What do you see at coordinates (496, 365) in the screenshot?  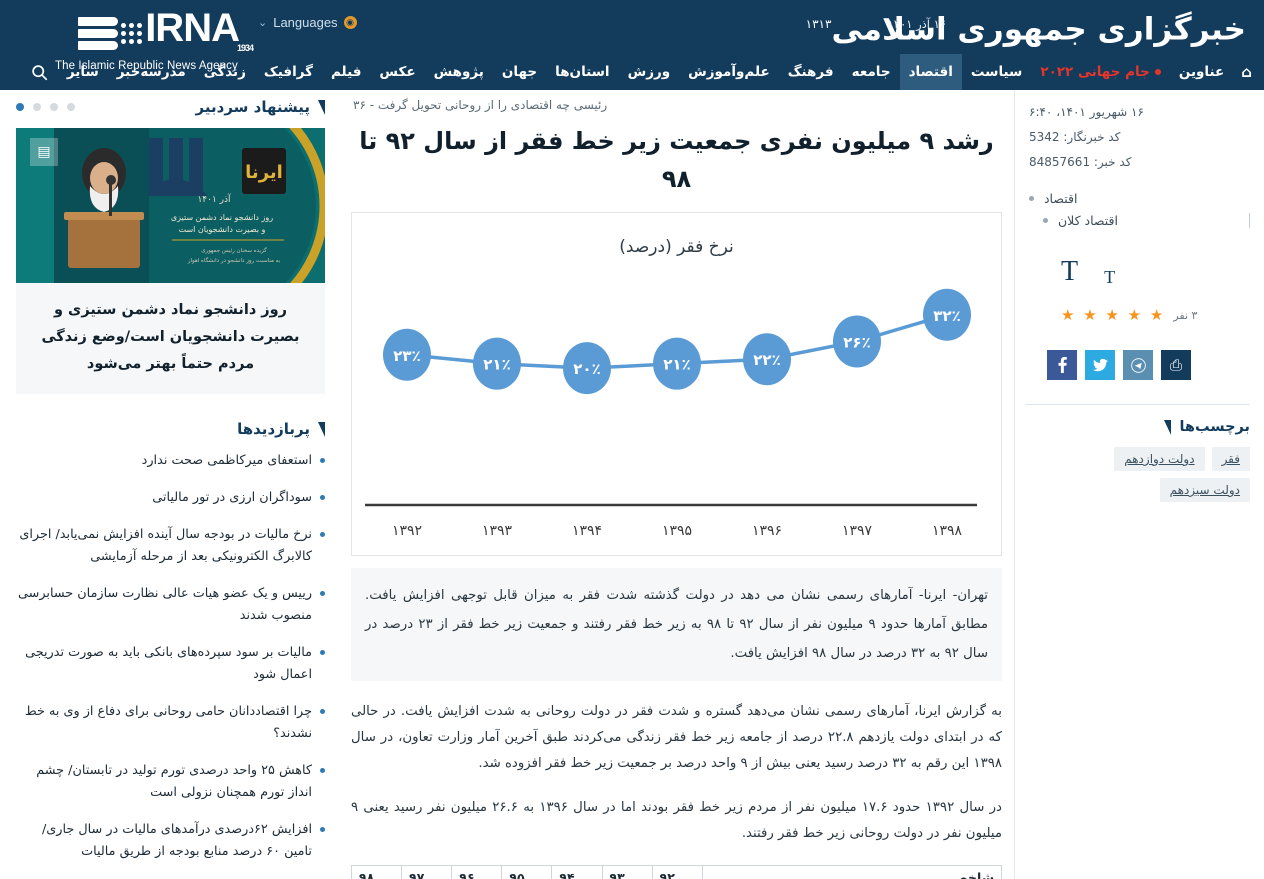 I see `chart-point-label: ۲۱٪` at bounding box center [496, 365].